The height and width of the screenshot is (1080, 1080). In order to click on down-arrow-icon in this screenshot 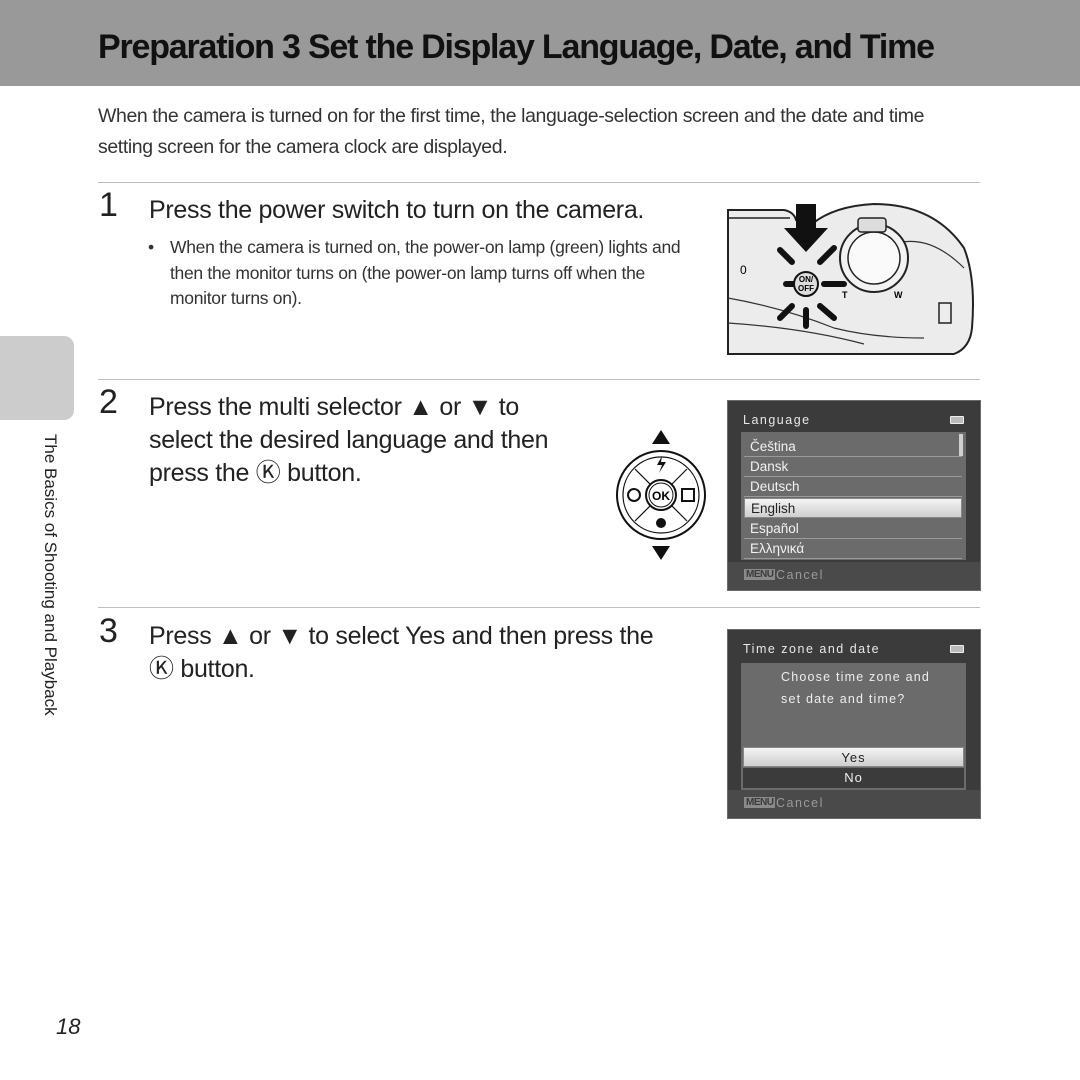, I will do `click(661, 553)`.